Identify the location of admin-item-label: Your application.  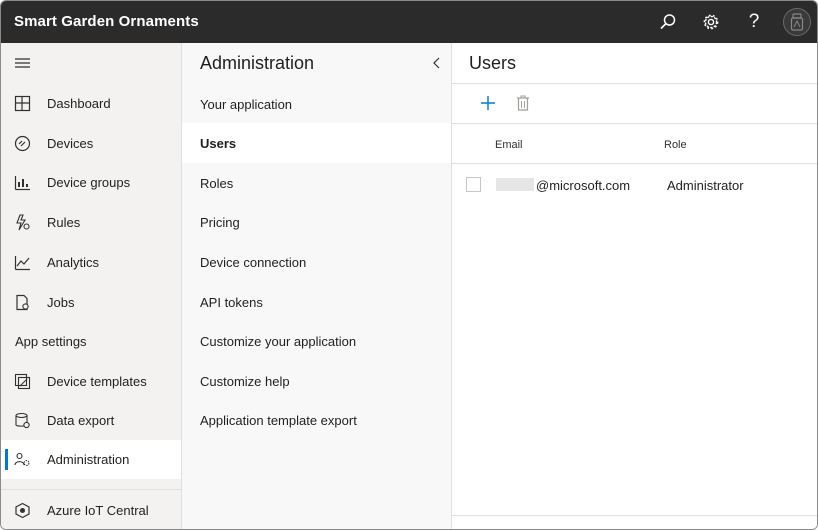
(246, 104).